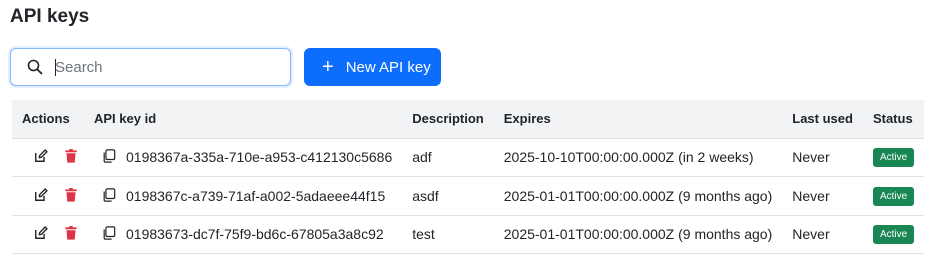 The height and width of the screenshot is (273, 929). What do you see at coordinates (638, 157) in the screenshot?
I see `expires-cell: 2025-10-10T00:00:00.000Z (in 2 weeks)` at bounding box center [638, 157].